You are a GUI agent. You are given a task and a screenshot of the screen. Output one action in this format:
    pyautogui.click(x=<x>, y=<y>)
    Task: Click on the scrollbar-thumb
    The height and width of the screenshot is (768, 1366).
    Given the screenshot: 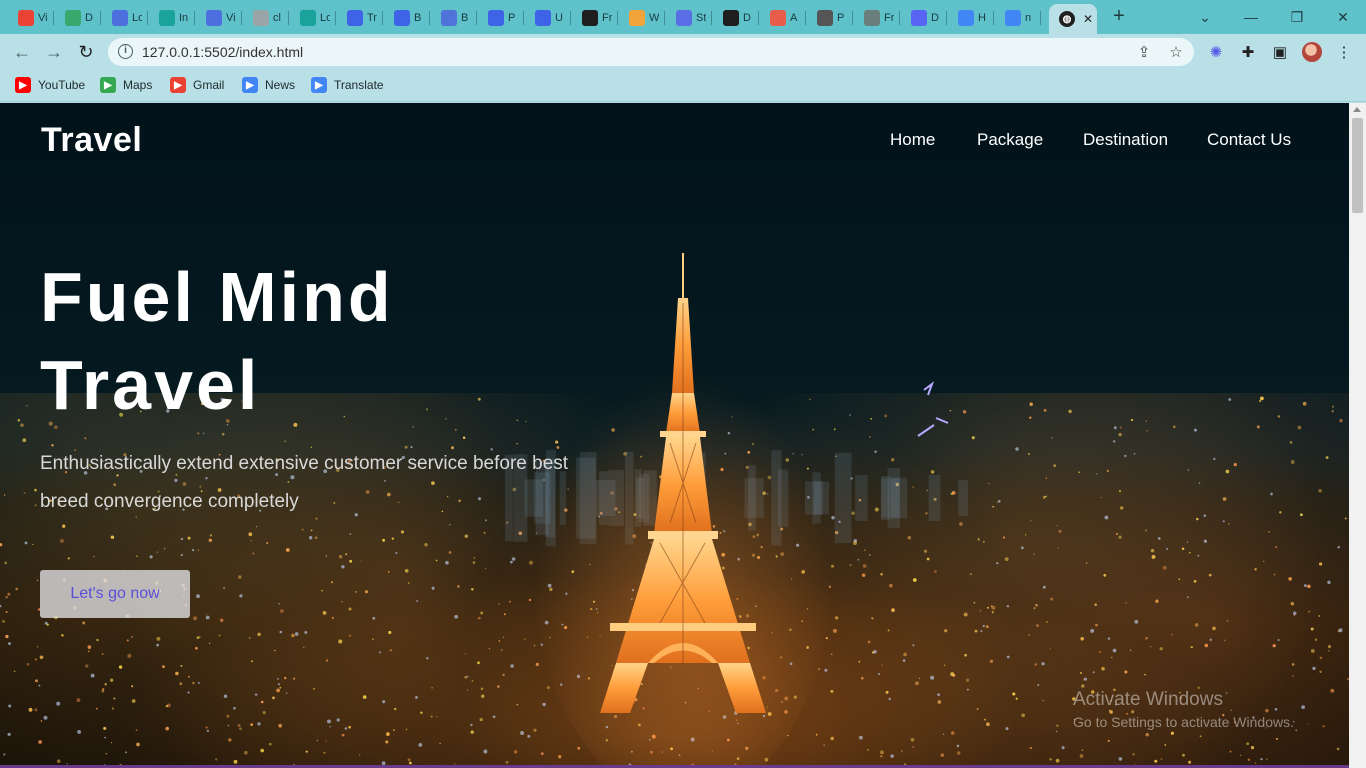 What is the action you would take?
    pyautogui.click(x=1357, y=165)
    